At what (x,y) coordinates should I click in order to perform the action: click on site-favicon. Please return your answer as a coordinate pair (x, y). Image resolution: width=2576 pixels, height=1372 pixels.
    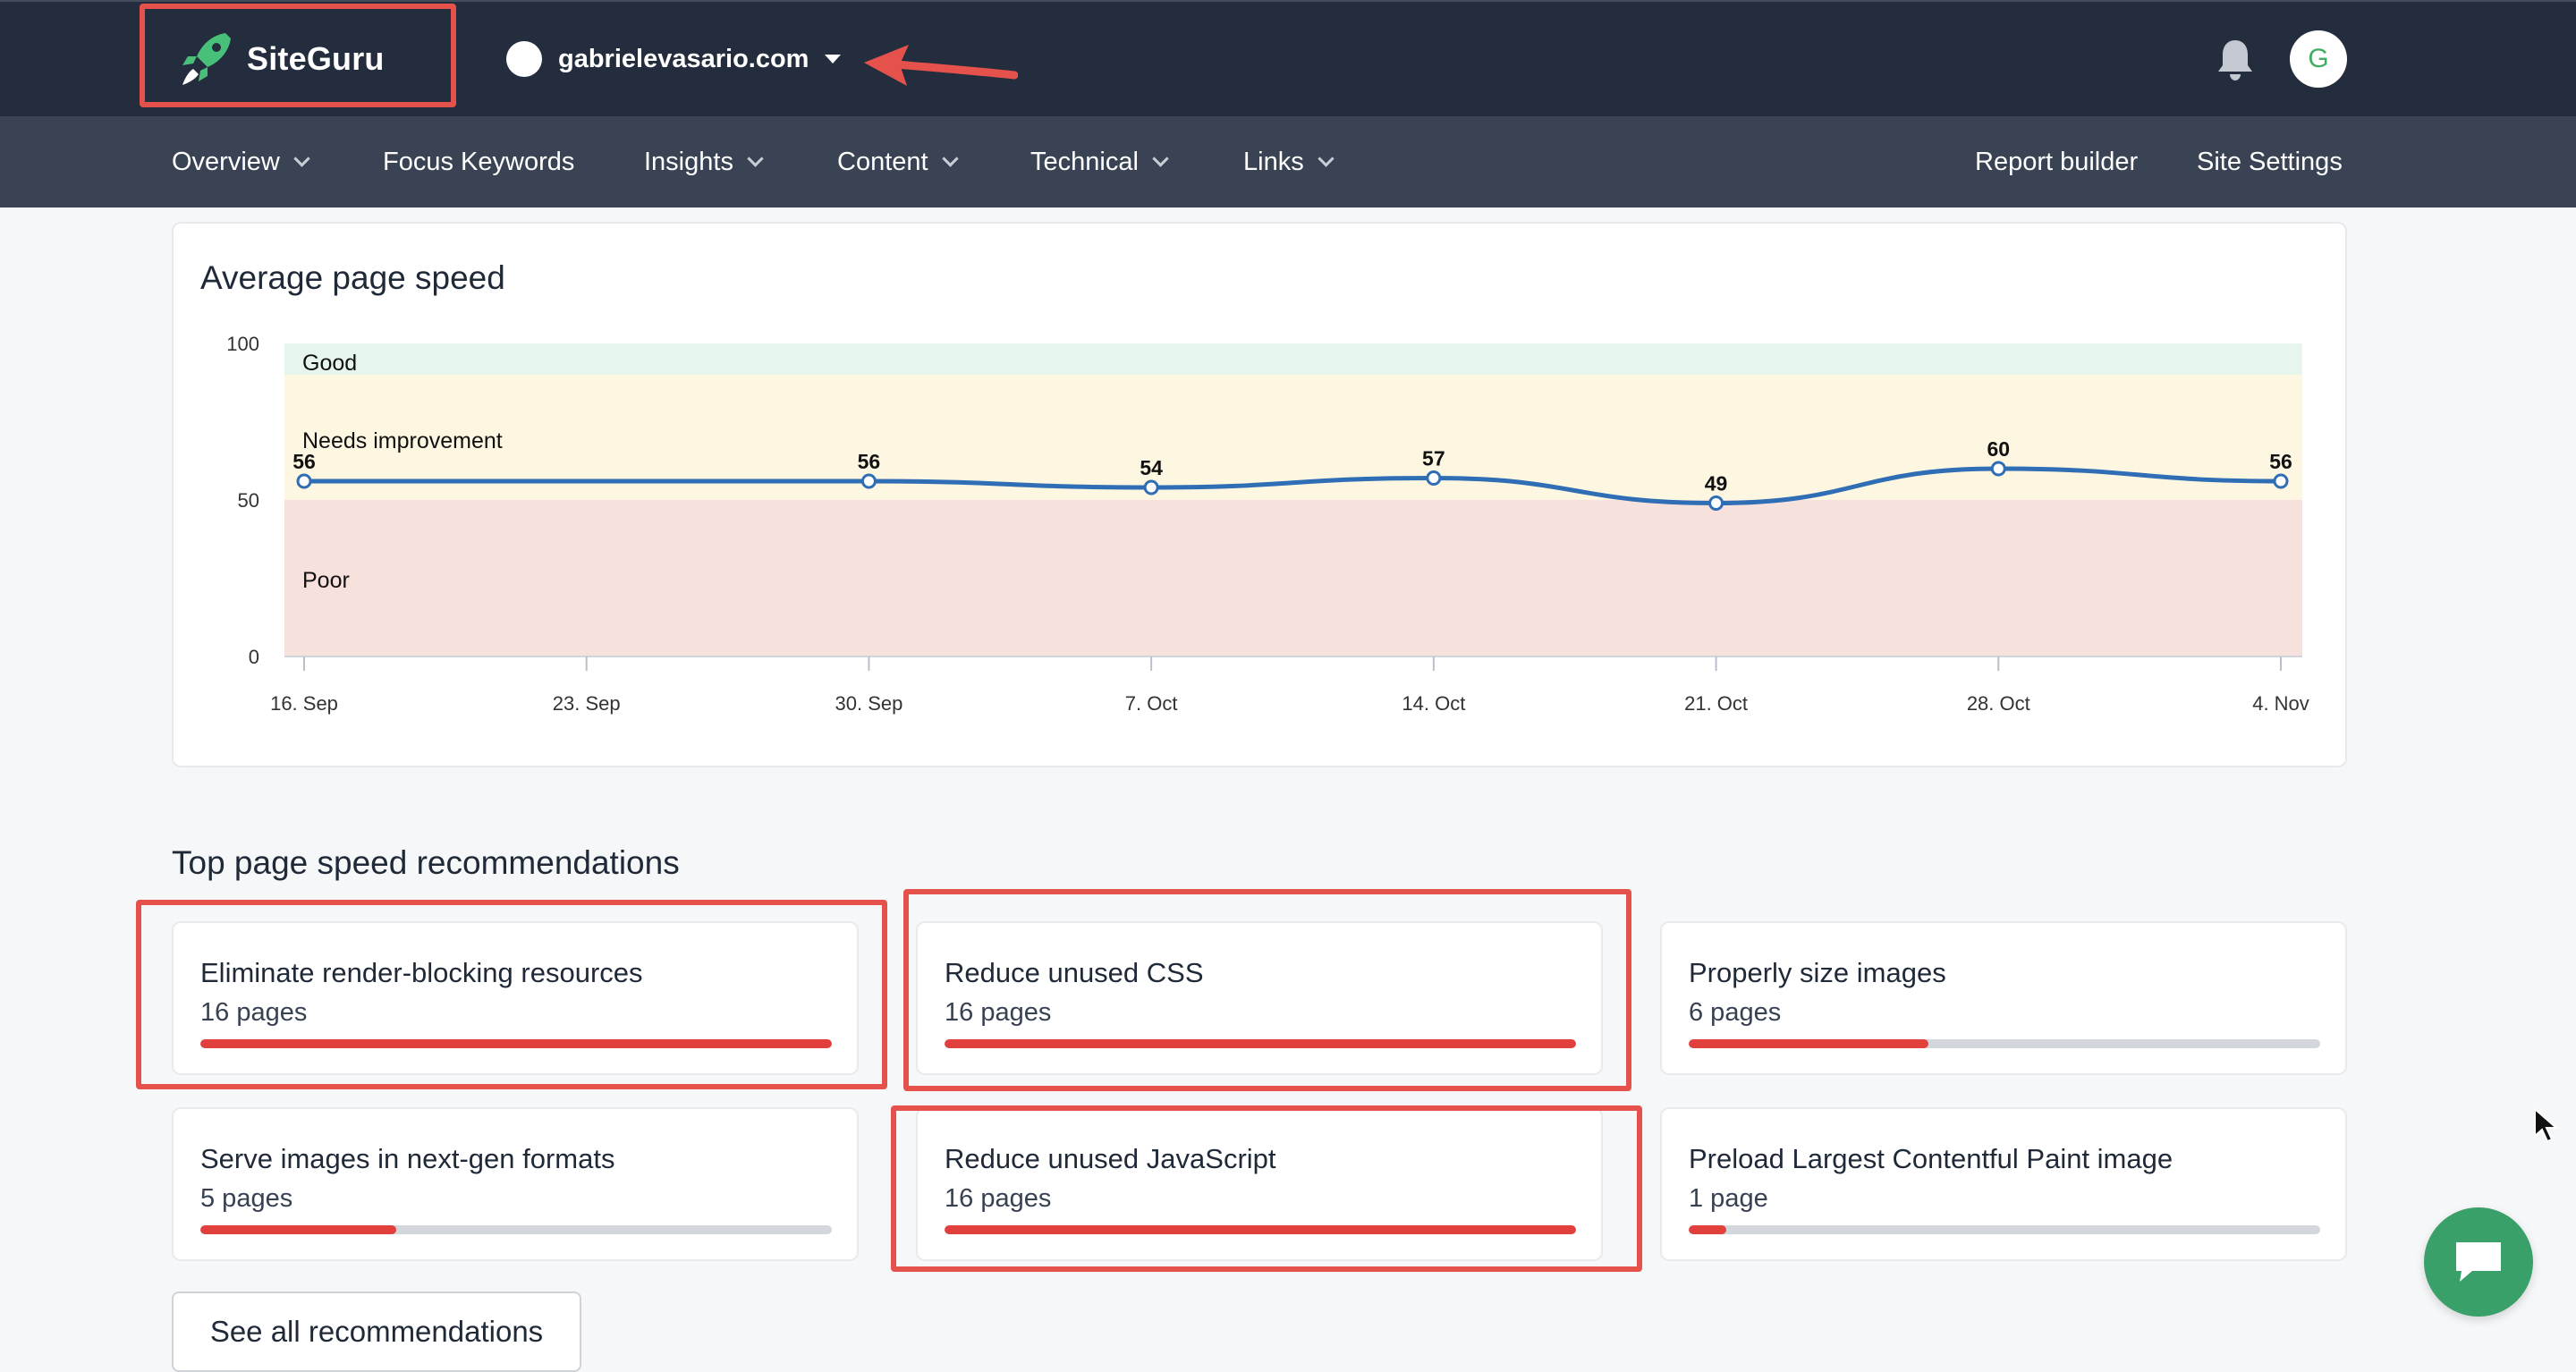
    Looking at the image, I should click on (524, 59).